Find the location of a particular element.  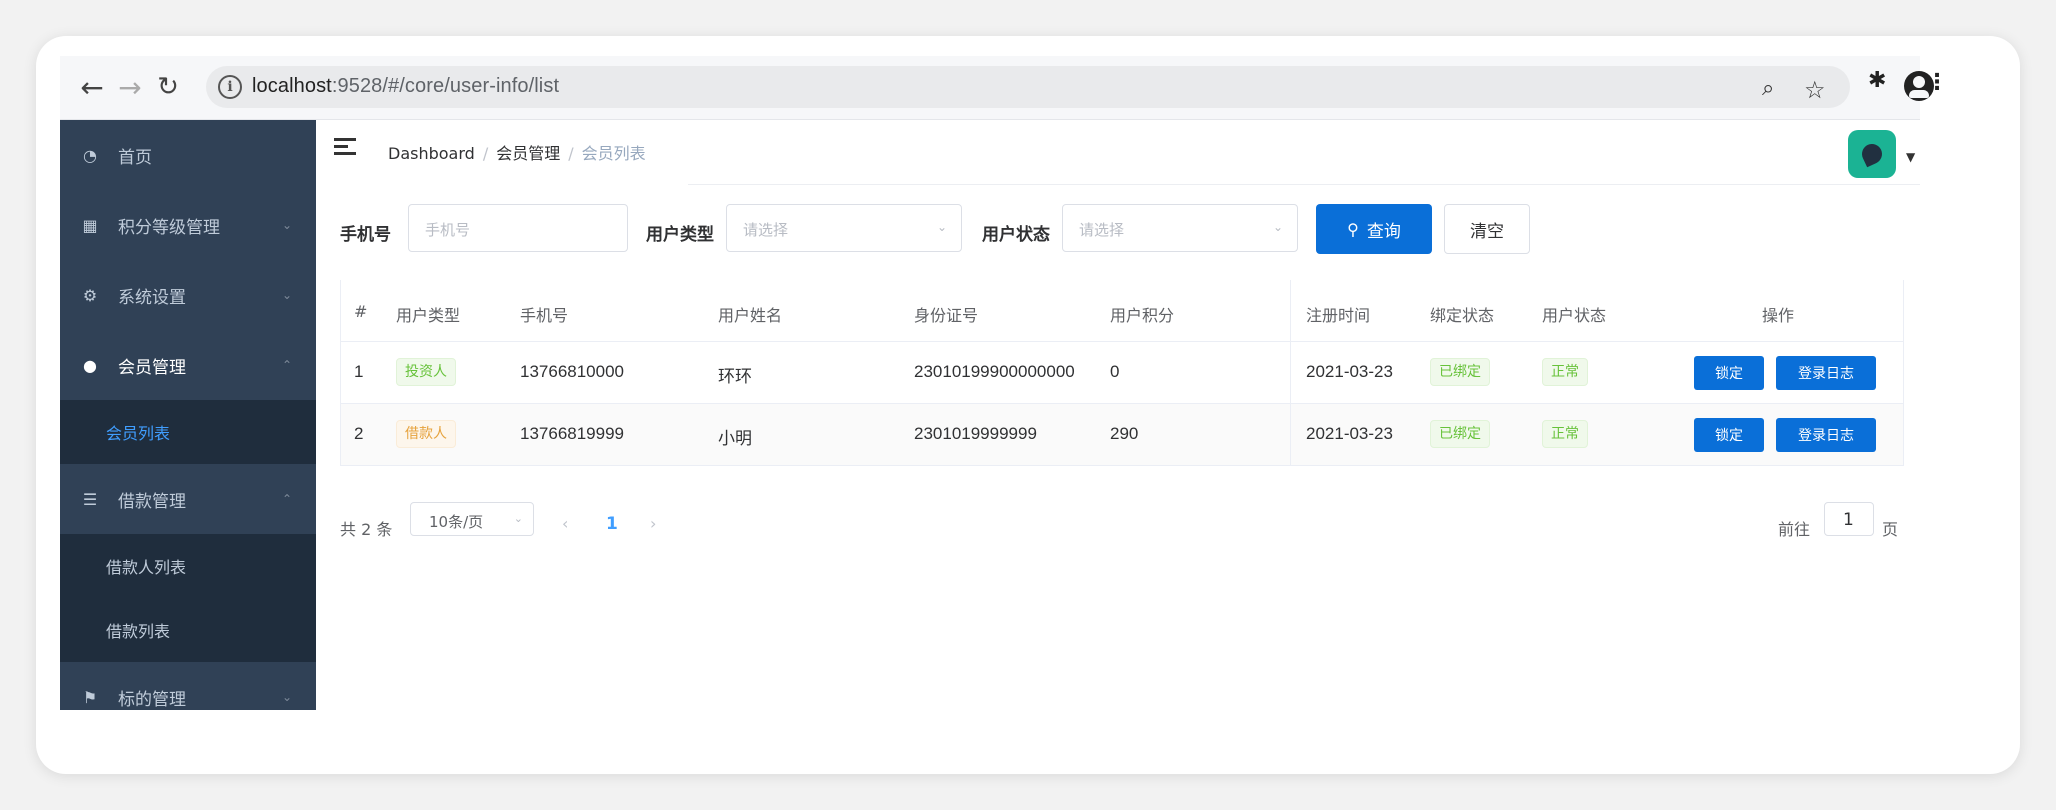

col-user-status: 用户状态 is located at coordinates (1574, 315).